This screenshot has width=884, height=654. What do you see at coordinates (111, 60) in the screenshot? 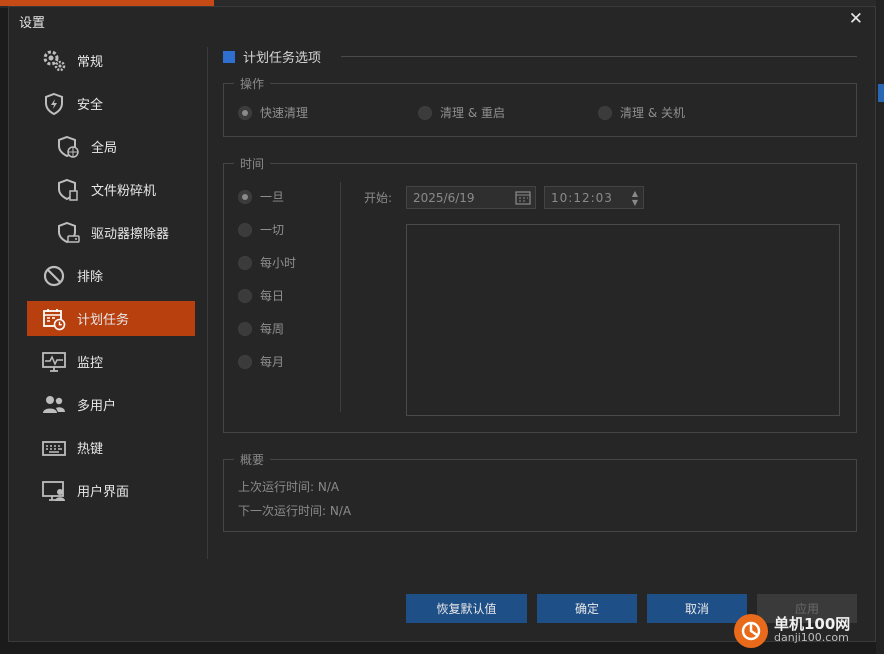
I see `sidebar-item-general: 常规` at bounding box center [111, 60].